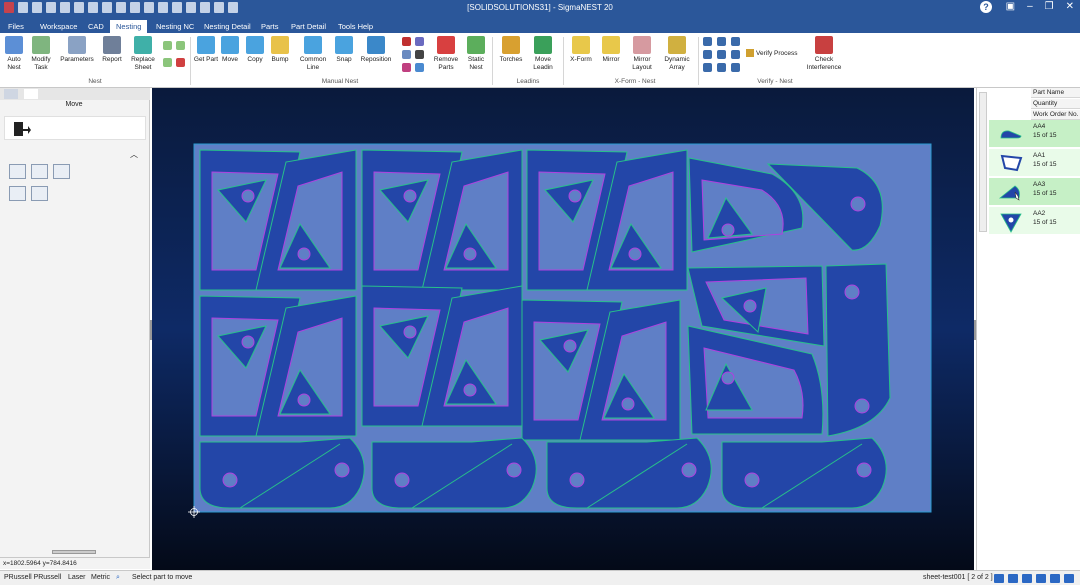 This screenshot has width=1080, height=585. I want to click on last-sheet-button, so click(1069, 578).